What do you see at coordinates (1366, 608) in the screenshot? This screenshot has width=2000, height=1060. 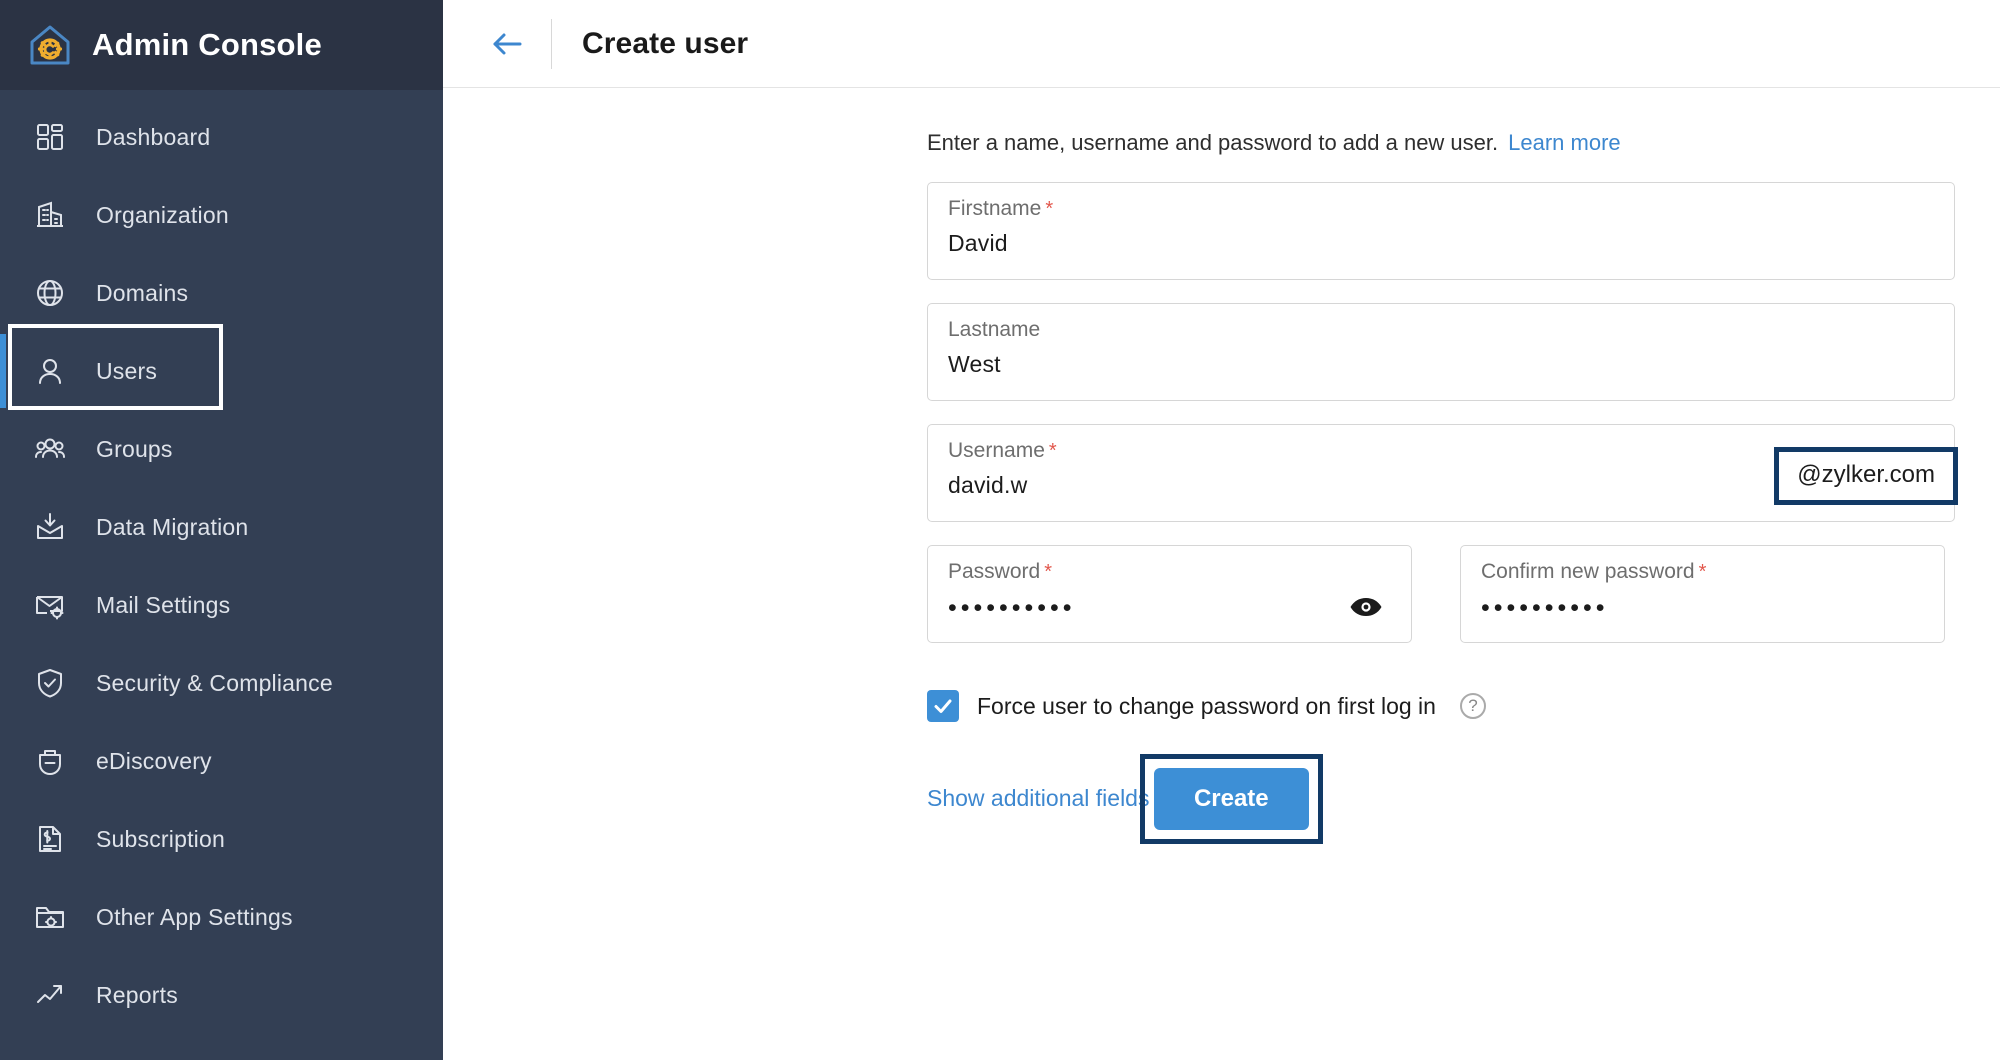 I see `eye-icon` at bounding box center [1366, 608].